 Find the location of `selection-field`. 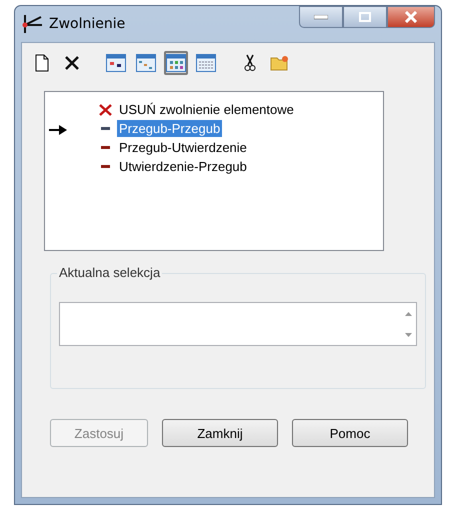

selection-field is located at coordinates (238, 324).